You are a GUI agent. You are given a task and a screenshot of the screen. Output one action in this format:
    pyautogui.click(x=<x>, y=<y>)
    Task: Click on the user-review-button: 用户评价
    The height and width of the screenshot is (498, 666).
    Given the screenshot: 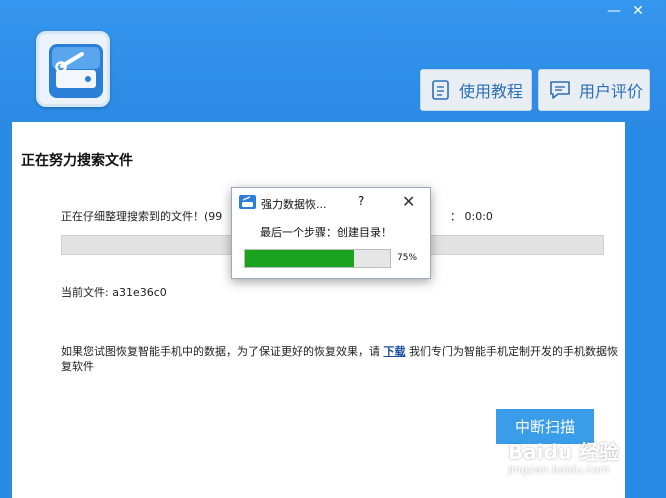 What is the action you would take?
    pyautogui.click(x=594, y=90)
    